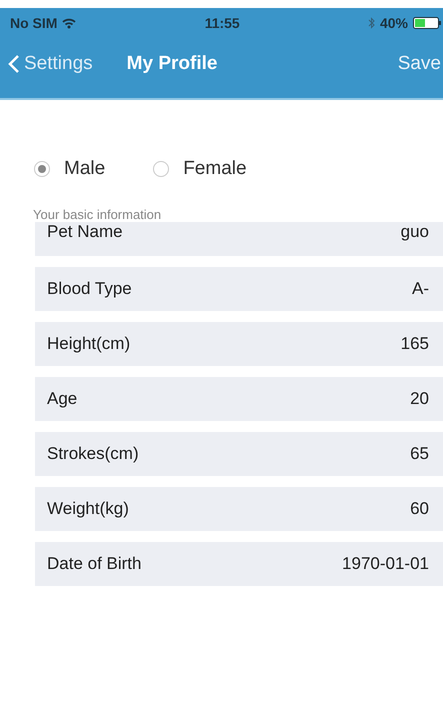 This screenshot has width=443, height=709. I want to click on field-value: guo, so click(414, 232).